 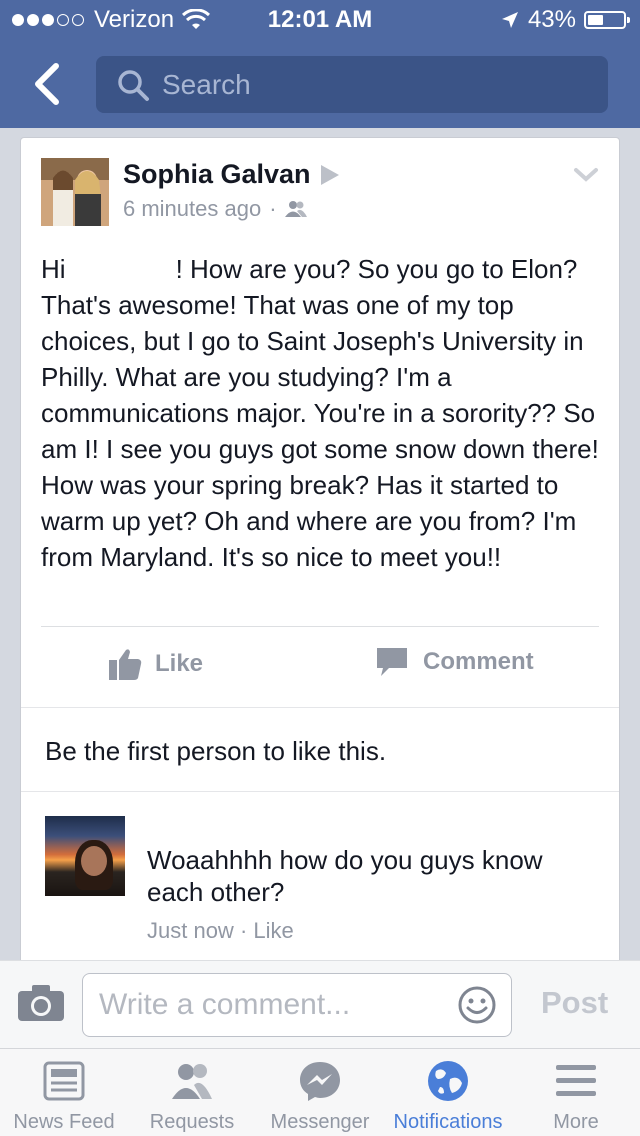 What do you see at coordinates (329, 174) in the screenshot?
I see `play-arrow-icon` at bounding box center [329, 174].